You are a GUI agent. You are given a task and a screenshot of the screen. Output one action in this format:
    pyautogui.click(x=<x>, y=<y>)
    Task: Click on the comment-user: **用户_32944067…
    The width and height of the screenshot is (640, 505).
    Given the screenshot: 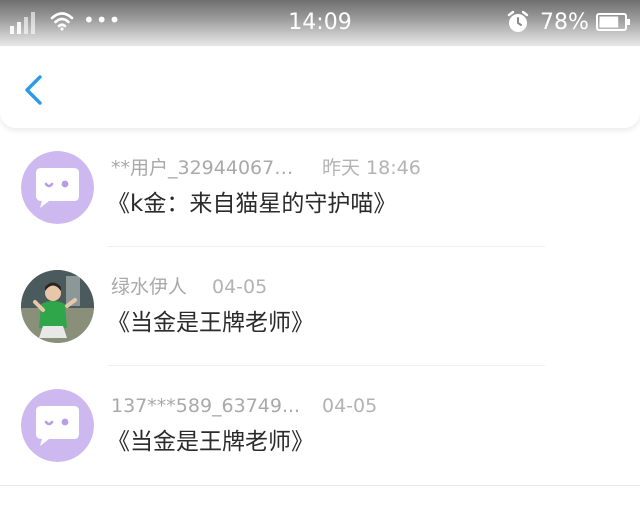 What is the action you would take?
    pyautogui.click(x=202, y=168)
    